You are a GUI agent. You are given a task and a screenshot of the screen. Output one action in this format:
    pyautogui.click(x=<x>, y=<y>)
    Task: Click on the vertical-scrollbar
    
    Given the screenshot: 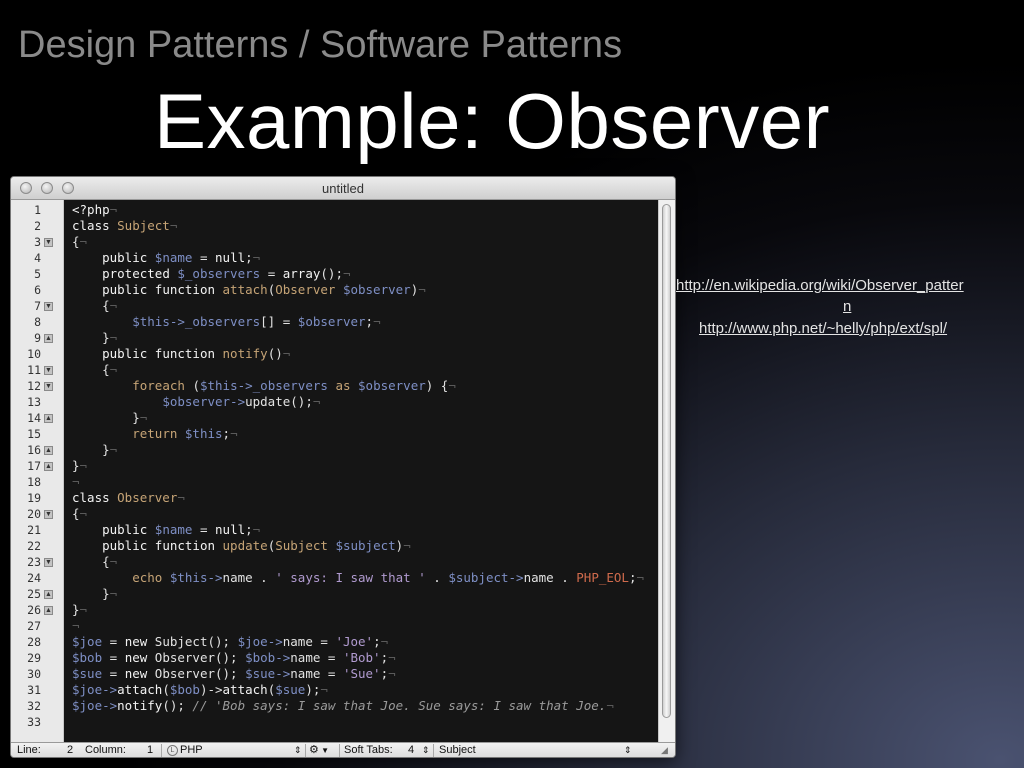 What is the action you would take?
    pyautogui.click(x=666, y=471)
    